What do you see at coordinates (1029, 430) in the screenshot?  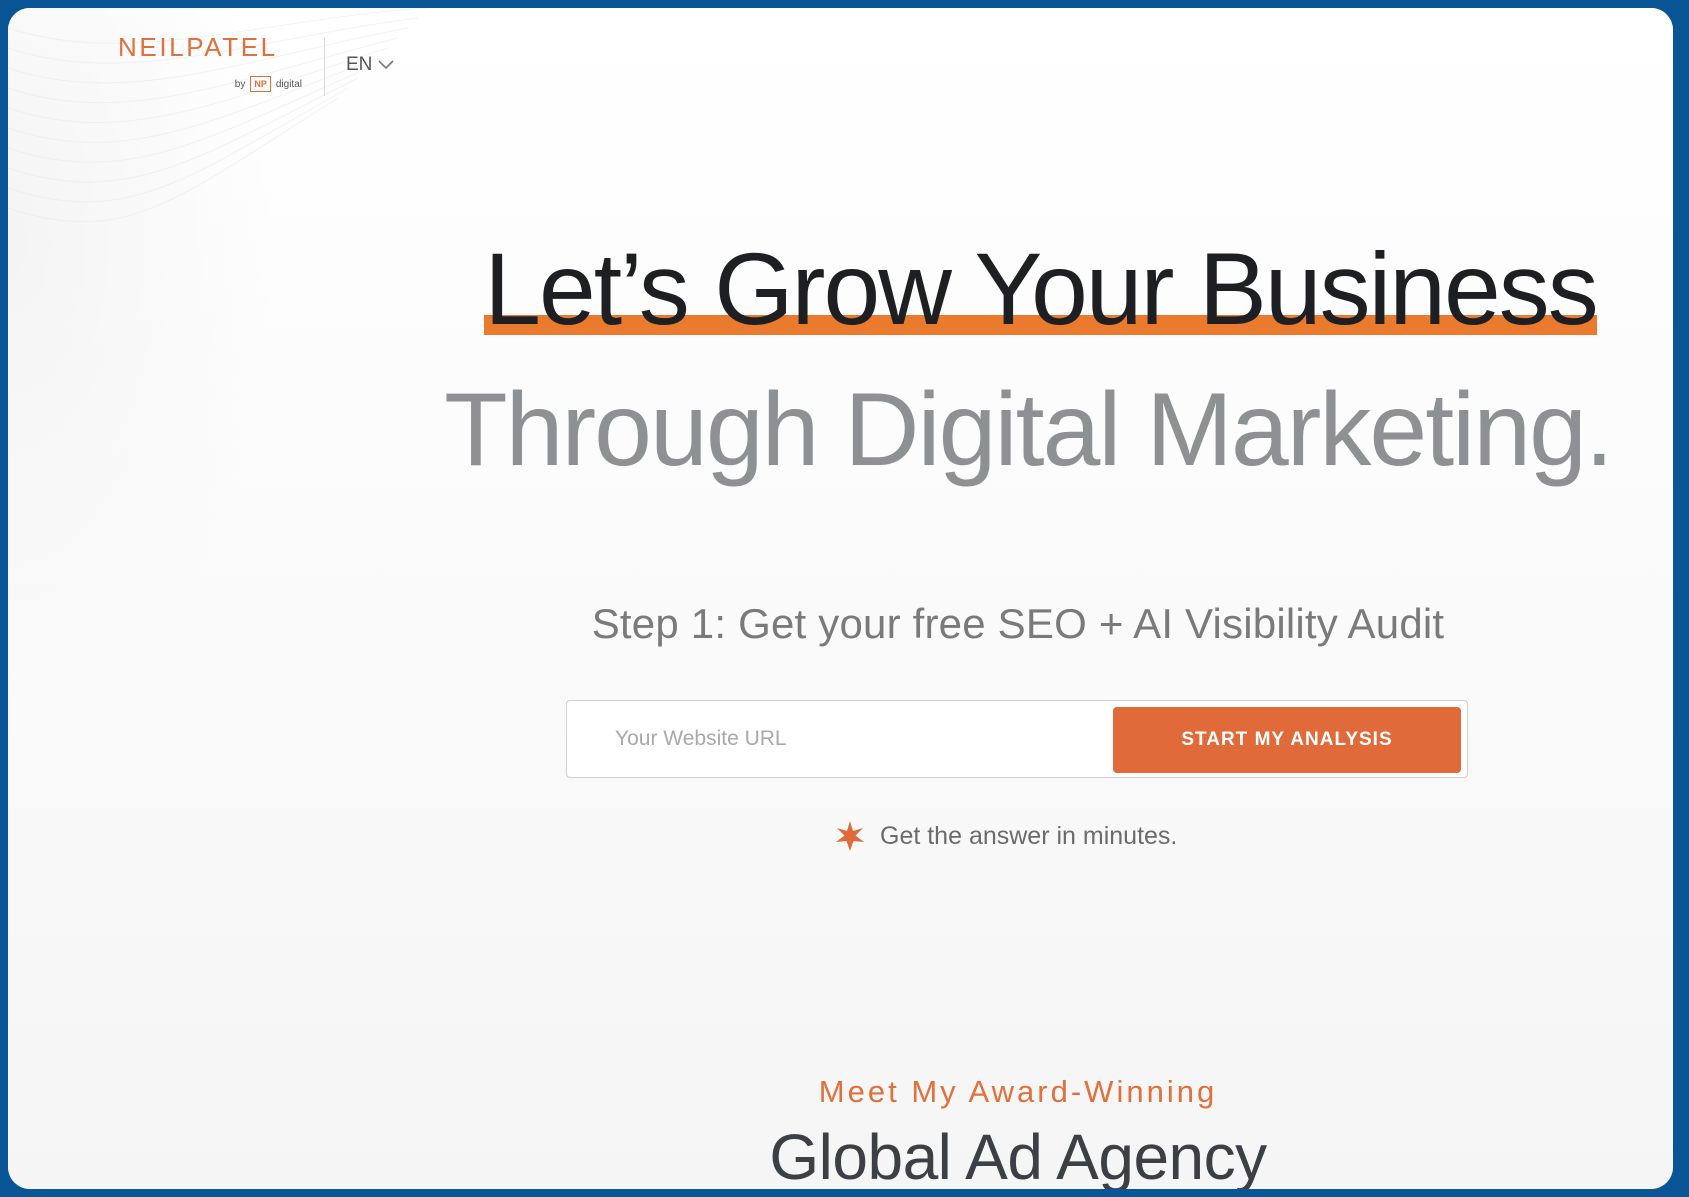 I see `hero-headline-line2: Through Digital Marketing.` at bounding box center [1029, 430].